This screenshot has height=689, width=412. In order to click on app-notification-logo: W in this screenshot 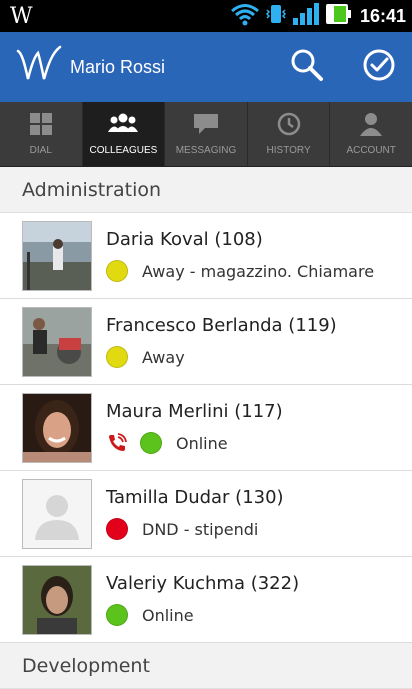, I will do `click(21, 16)`.